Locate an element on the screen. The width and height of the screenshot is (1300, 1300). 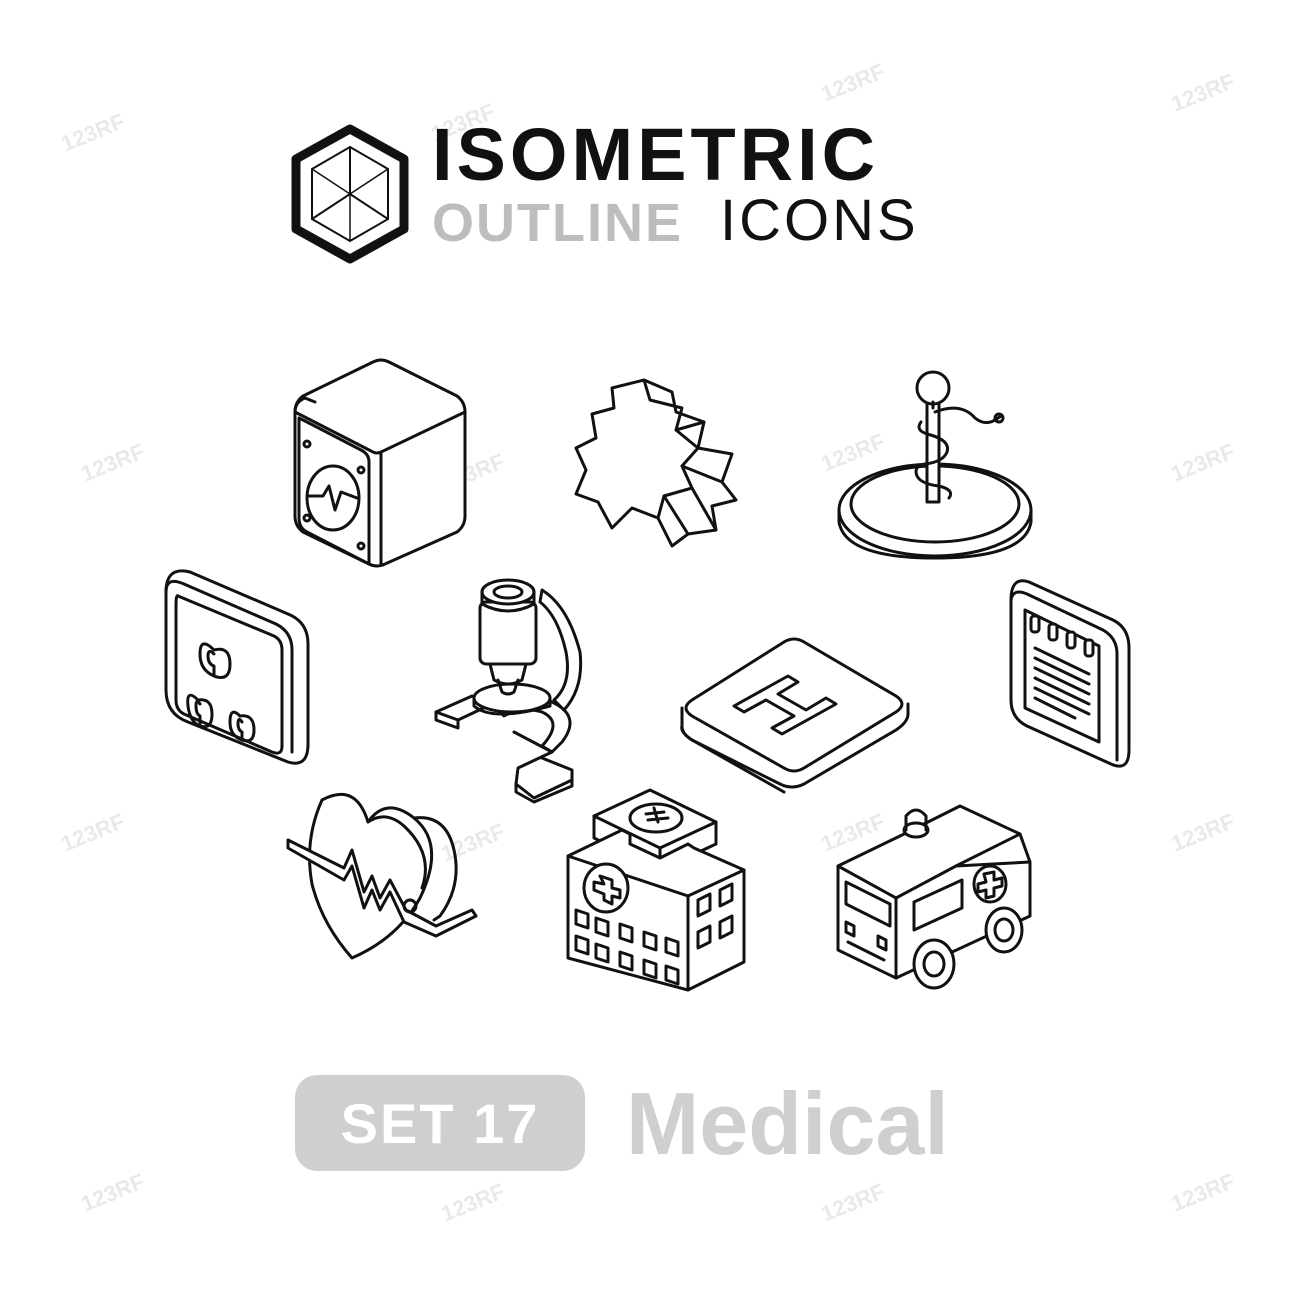
star-of-life-cross-icon is located at coordinates (656, 463).